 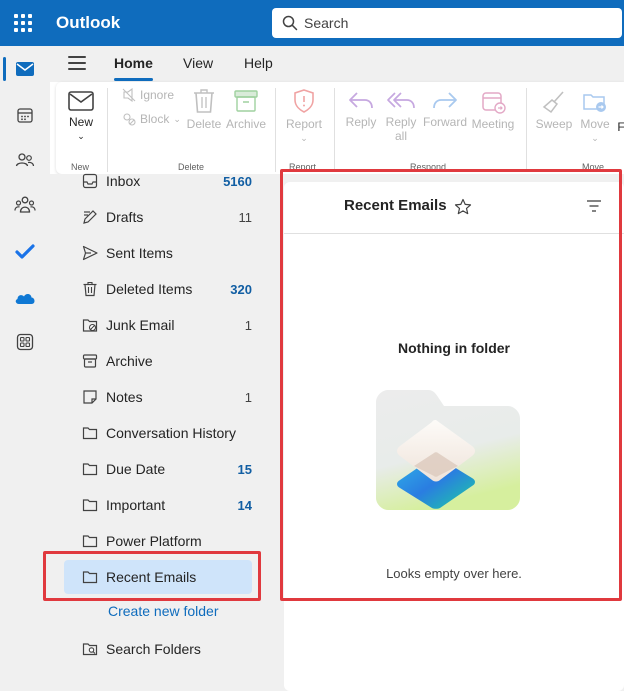 What do you see at coordinates (594, 103) in the screenshot?
I see `move-folder-icon` at bounding box center [594, 103].